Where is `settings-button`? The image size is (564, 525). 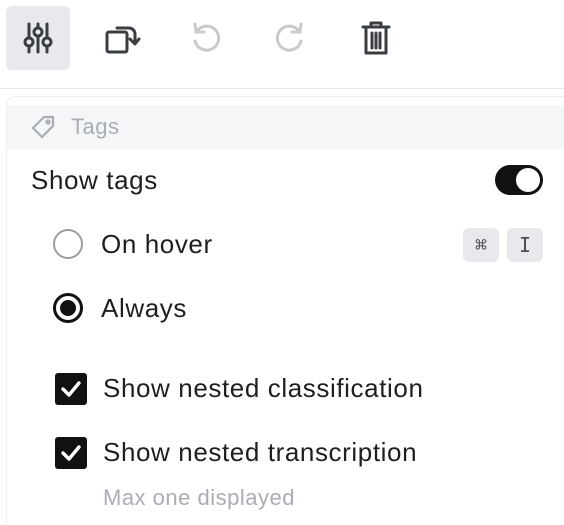 settings-button is located at coordinates (38, 38).